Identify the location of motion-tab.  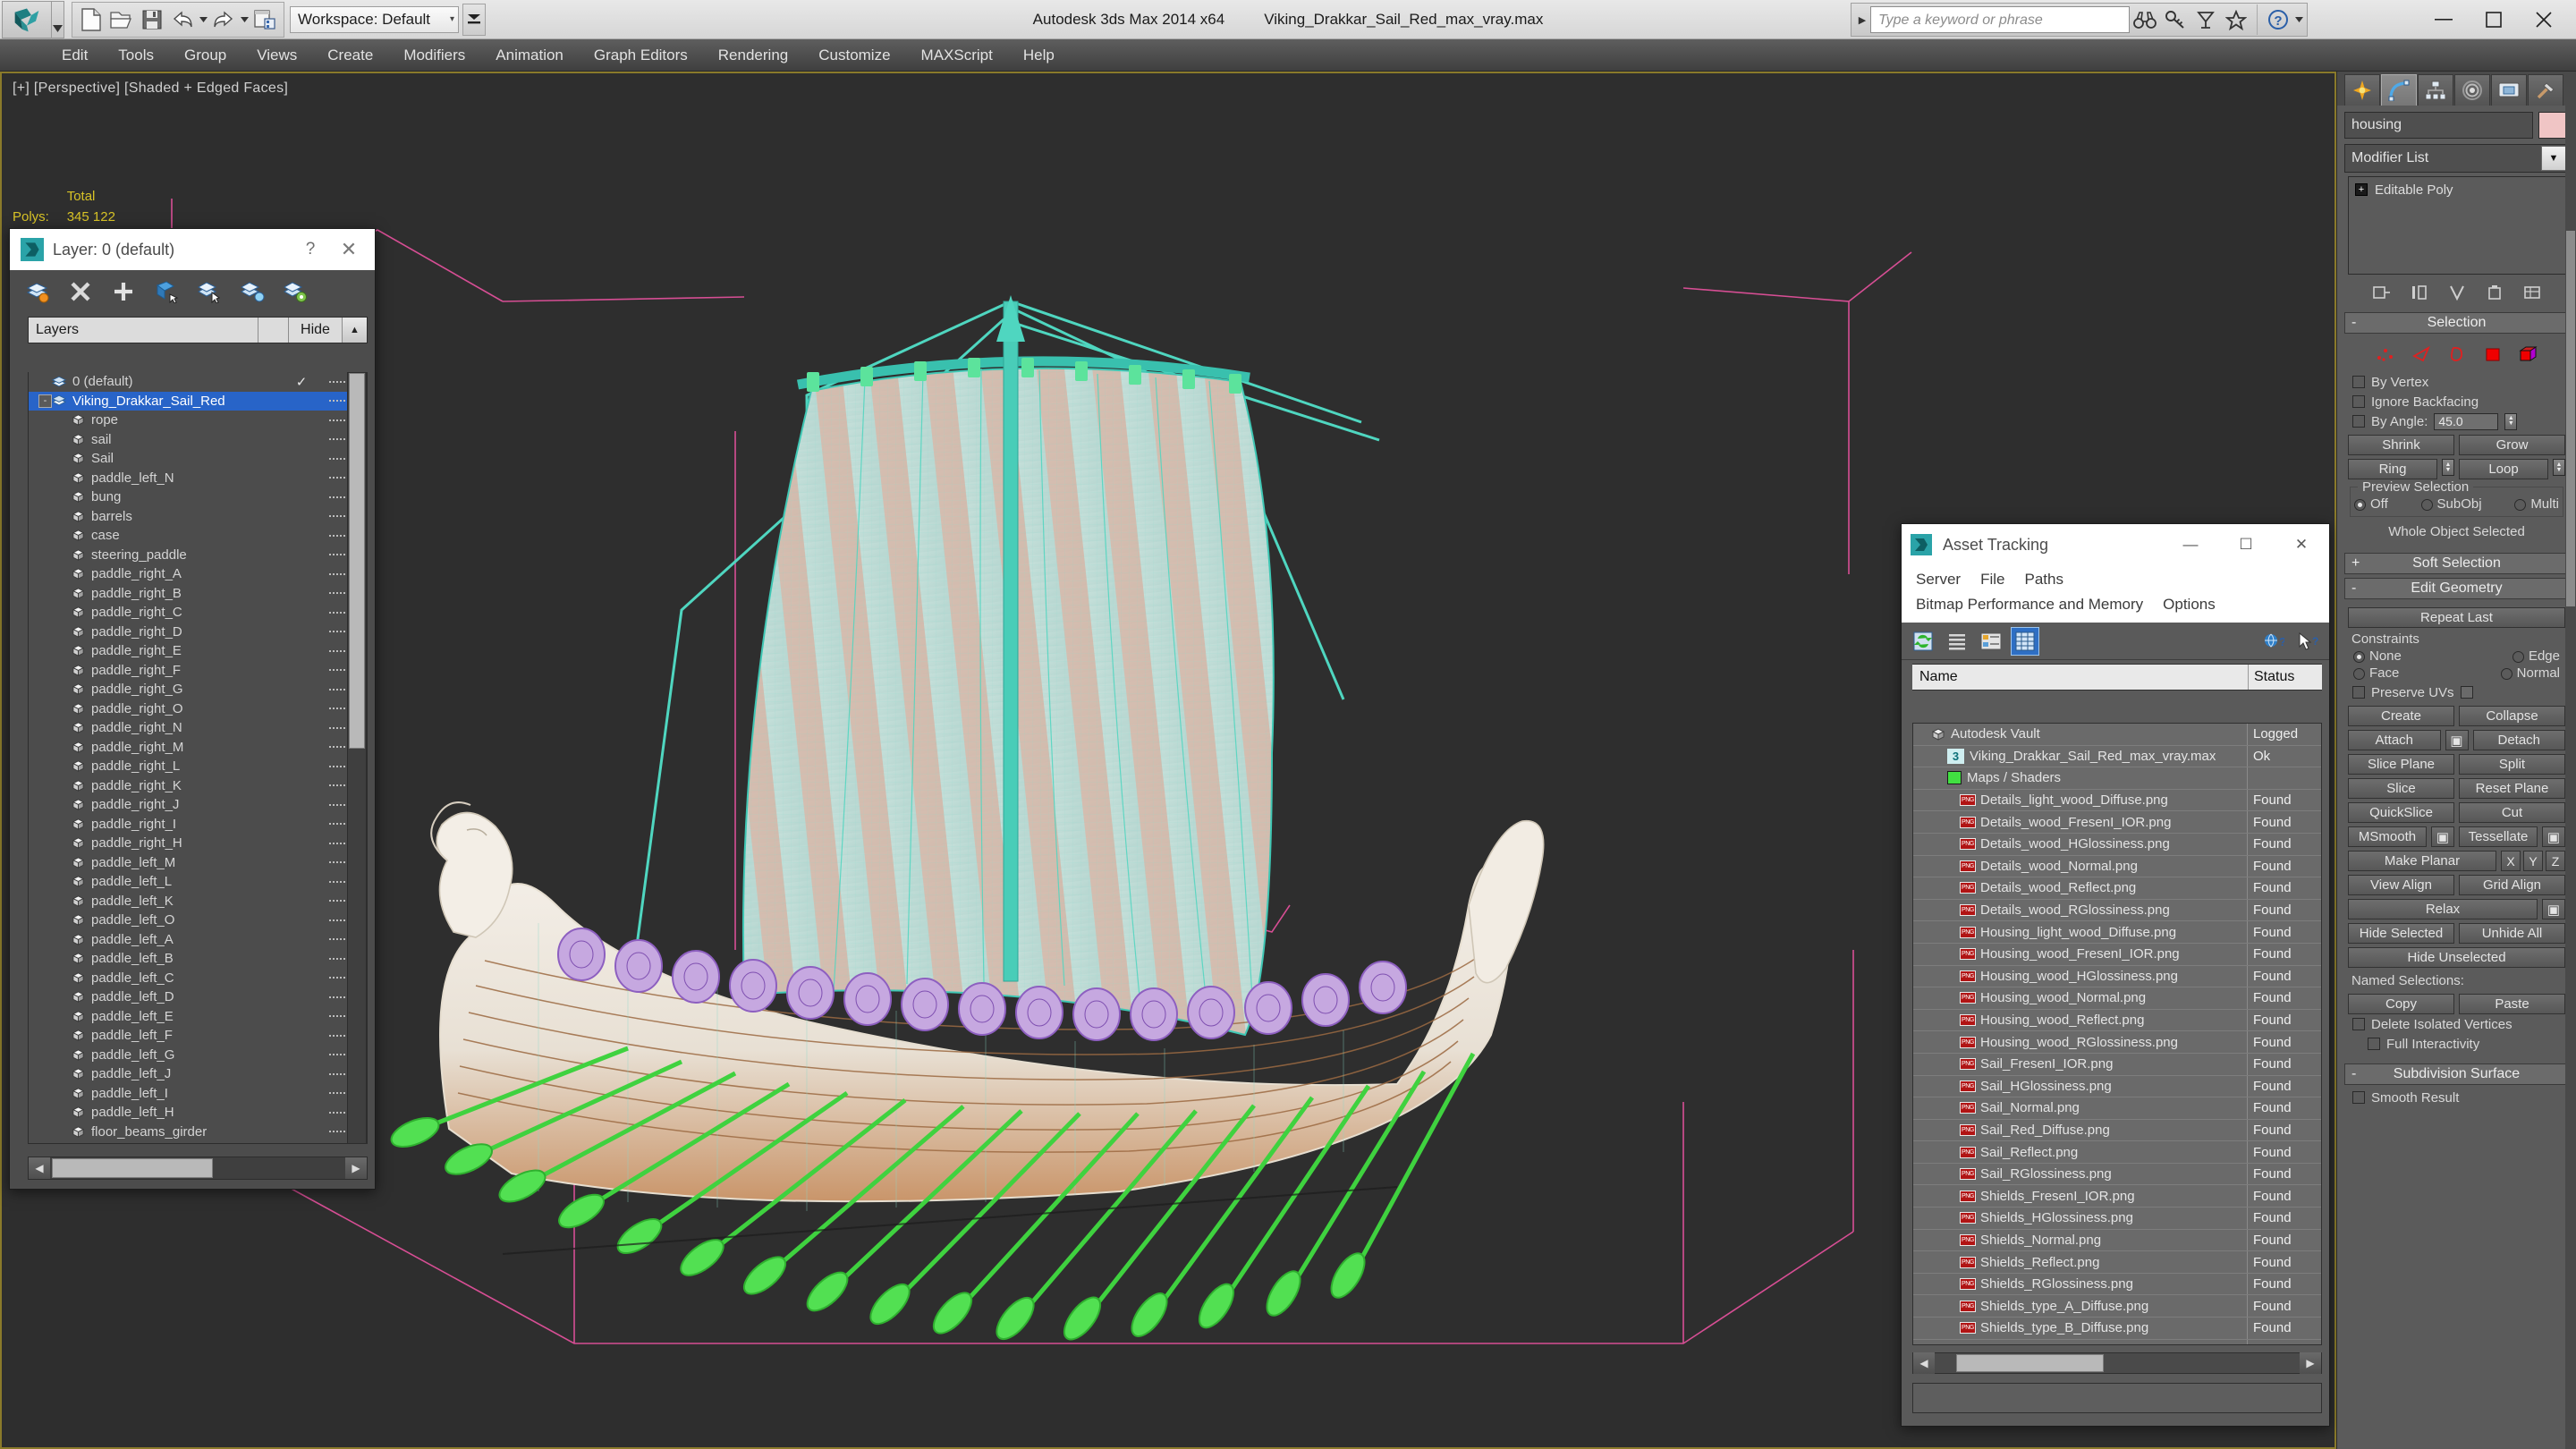
(2472, 90).